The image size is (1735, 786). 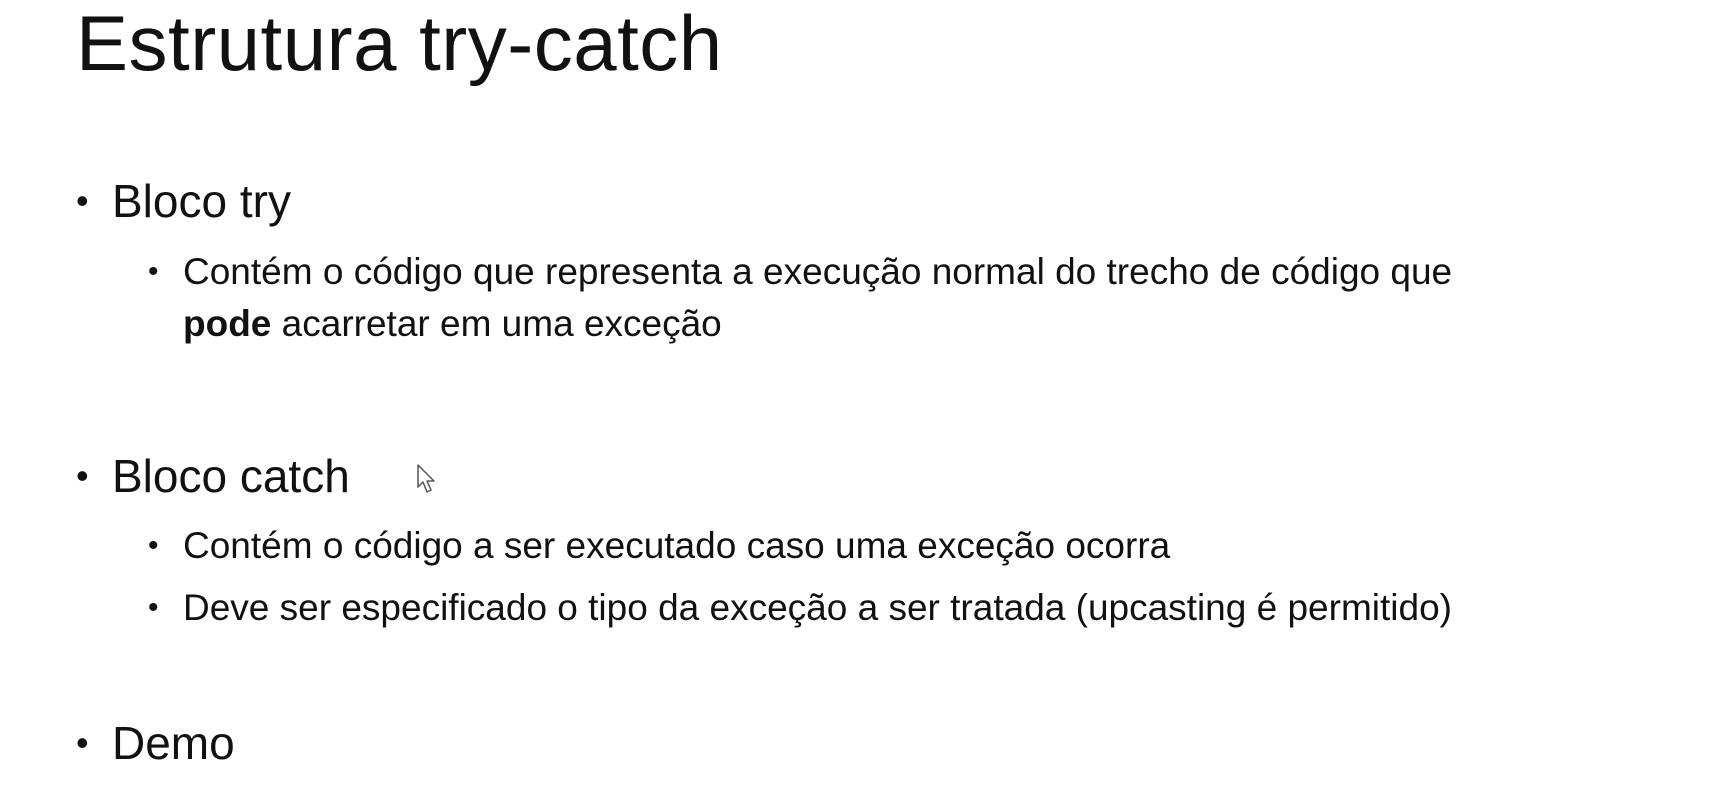 What do you see at coordinates (399, 43) in the screenshot?
I see `slide-title: Estrutura try-catch` at bounding box center [399, 43].